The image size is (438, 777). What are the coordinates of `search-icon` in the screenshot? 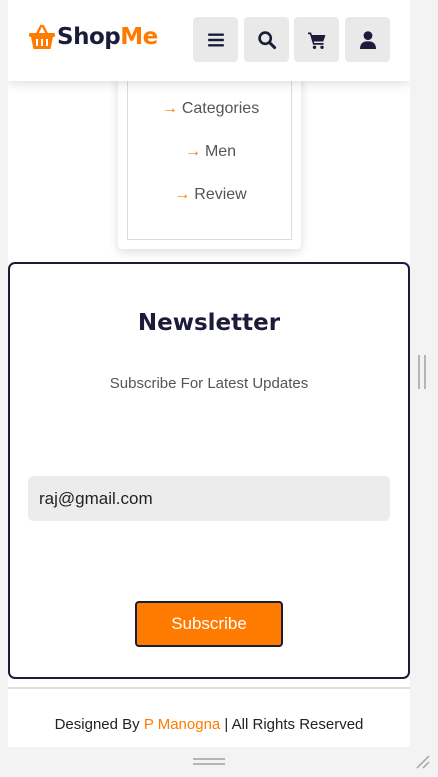 It's located at (266, 39).